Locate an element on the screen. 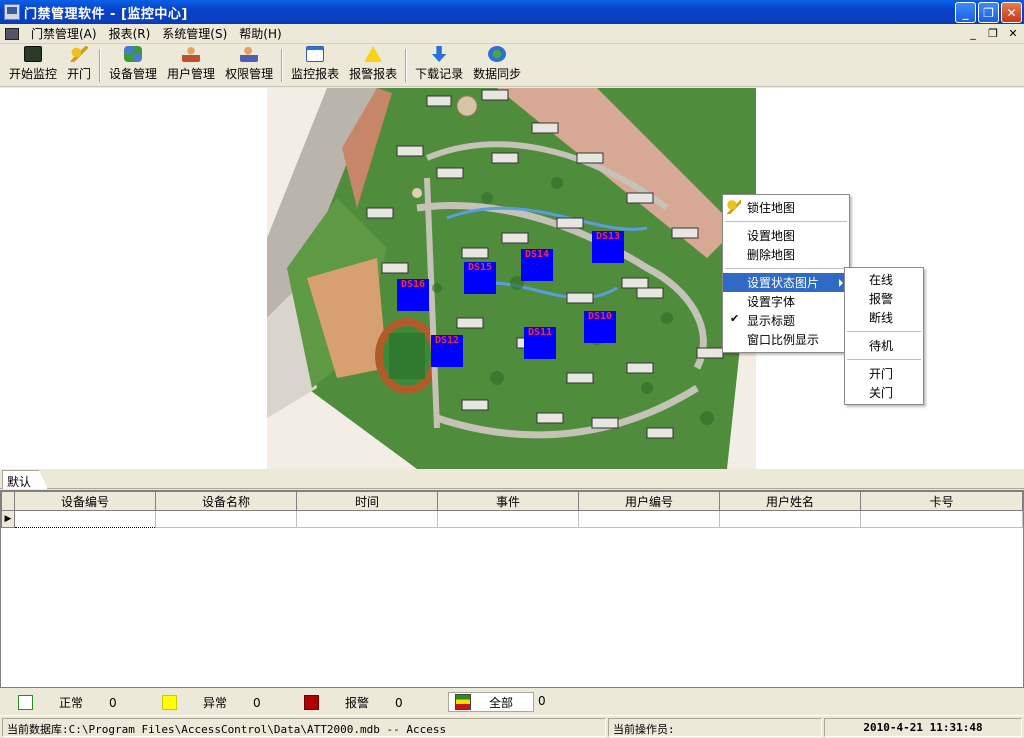  row-pointer-icon: ▶ is located at coordinates (8, 519).